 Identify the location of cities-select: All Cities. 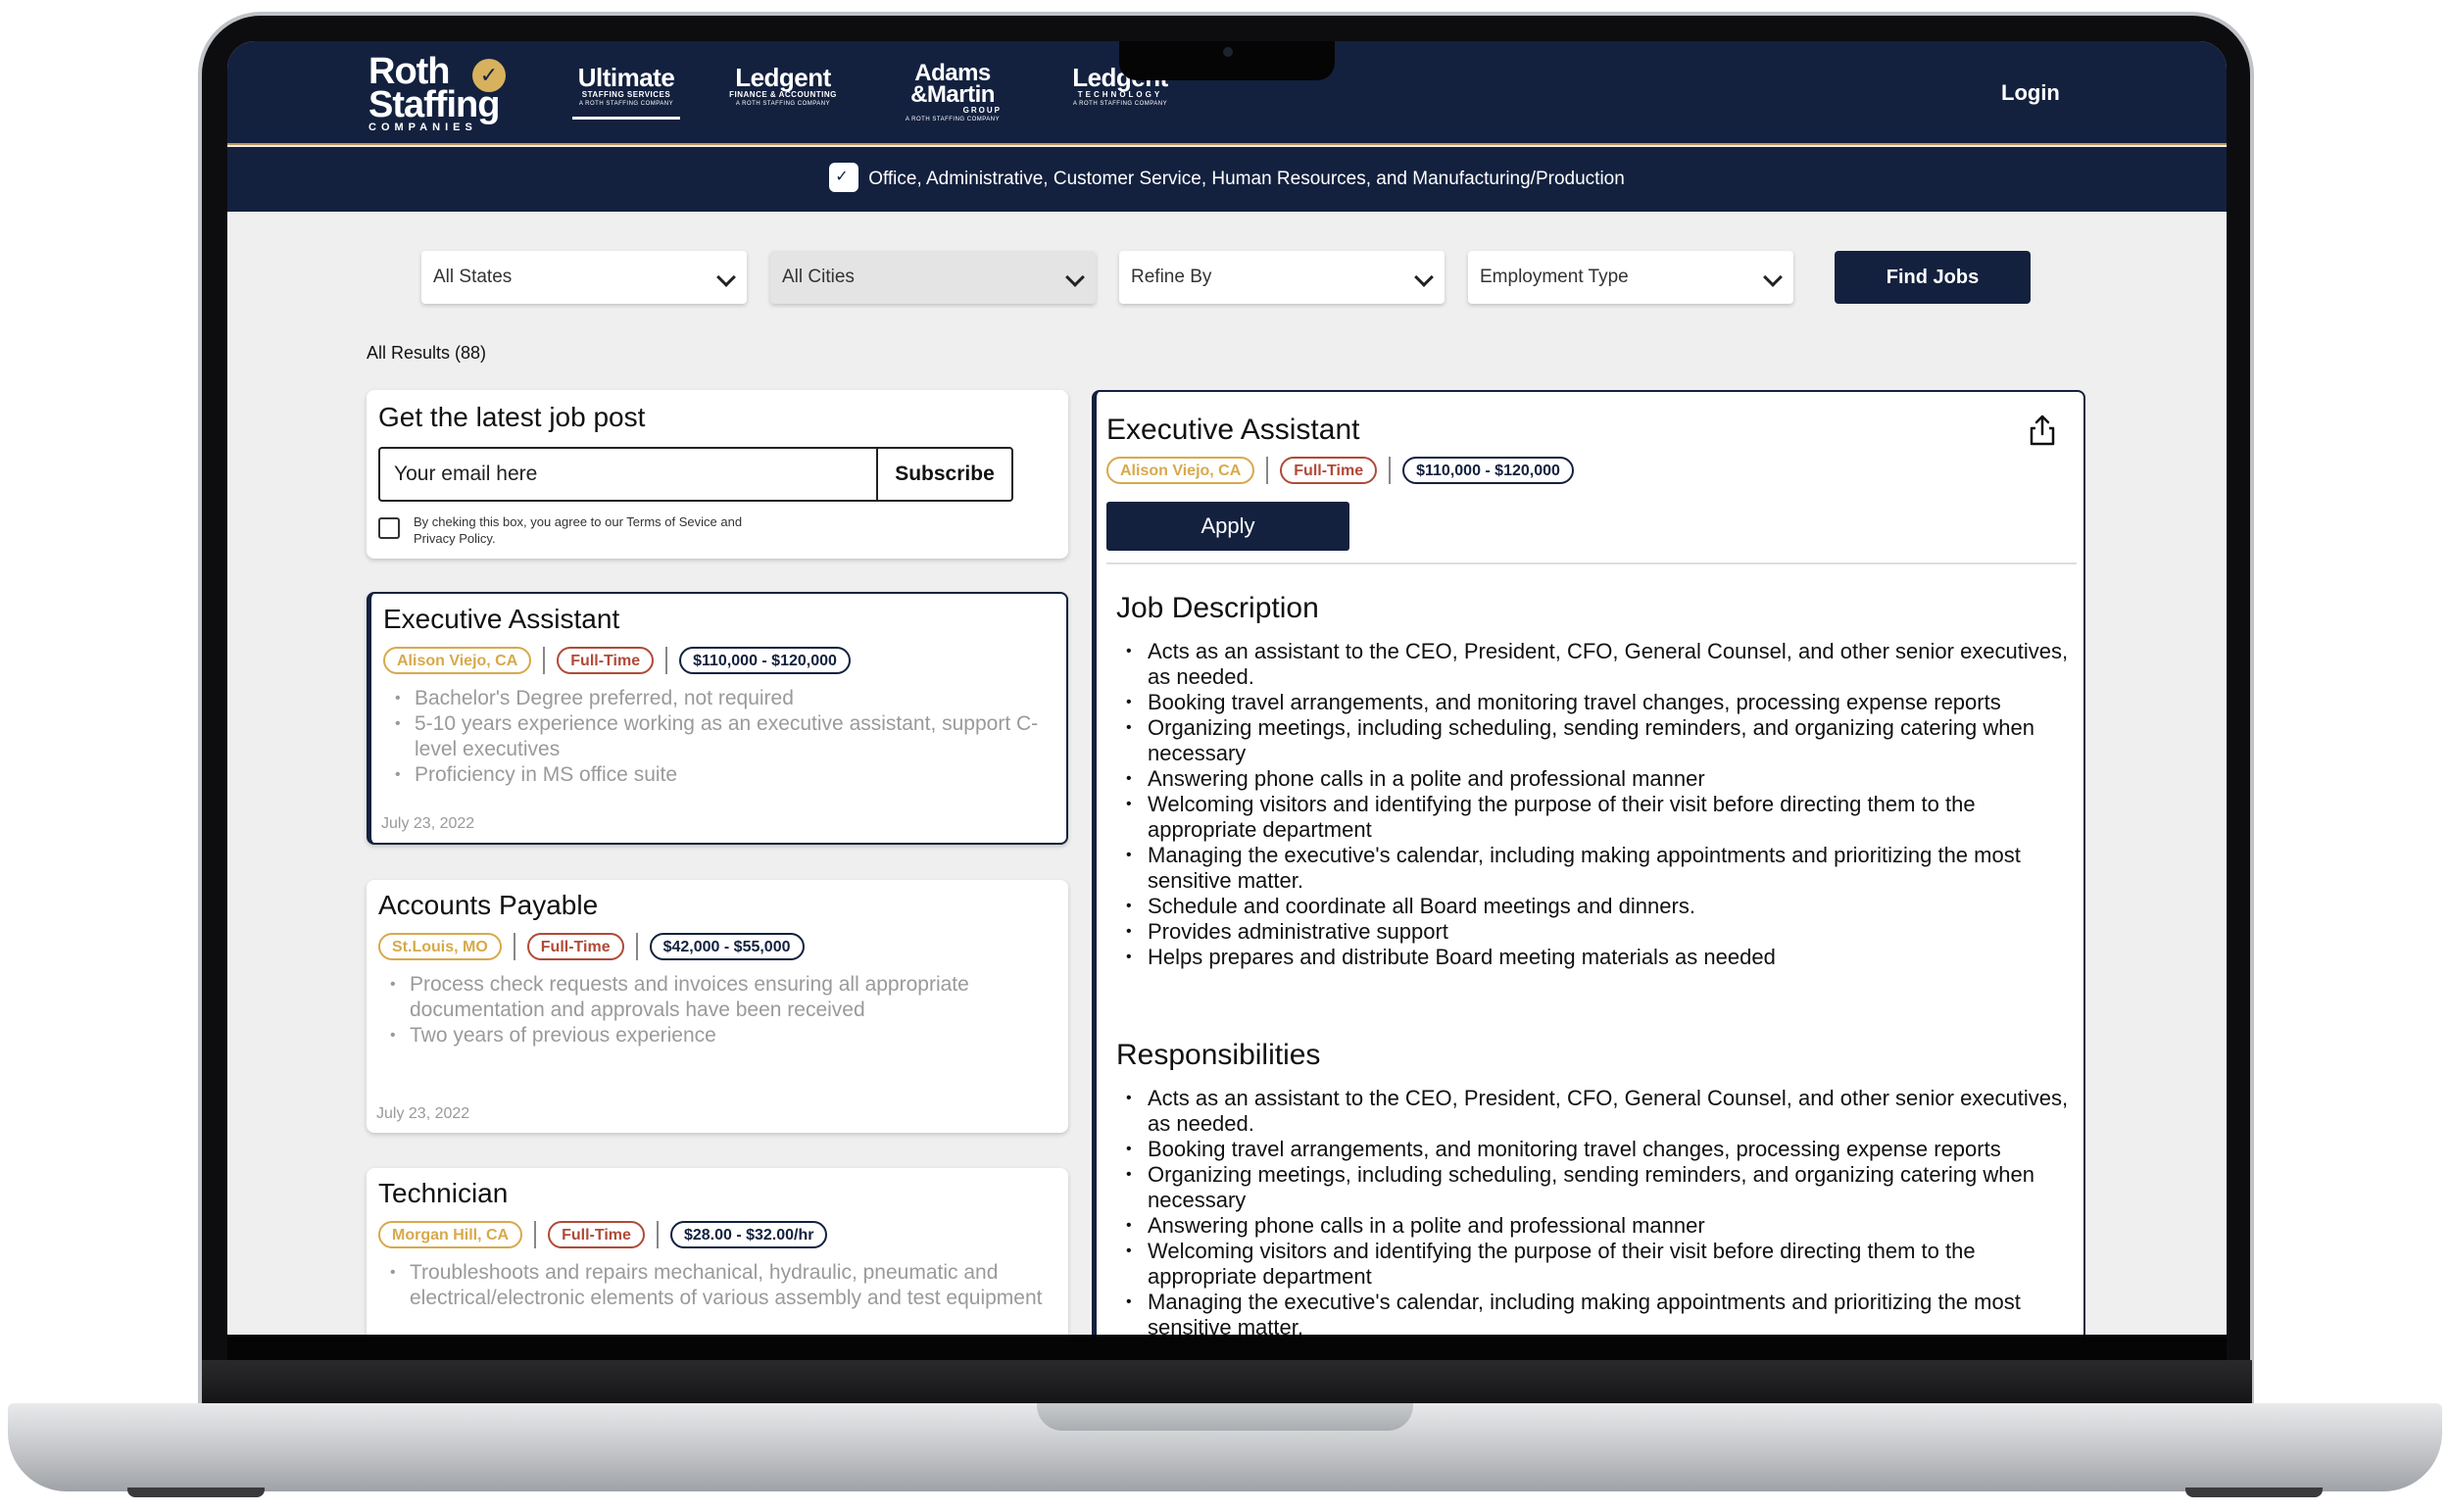
(933, 277).